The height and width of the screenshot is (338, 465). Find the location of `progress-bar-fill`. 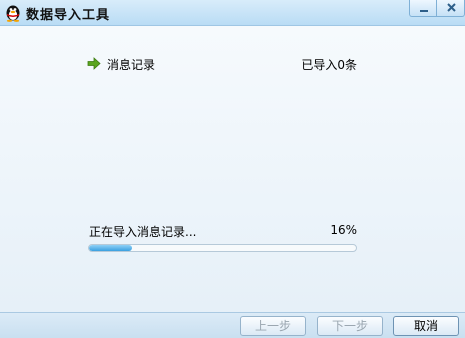

progress-bar-fill is located at coordinates (110, 248).